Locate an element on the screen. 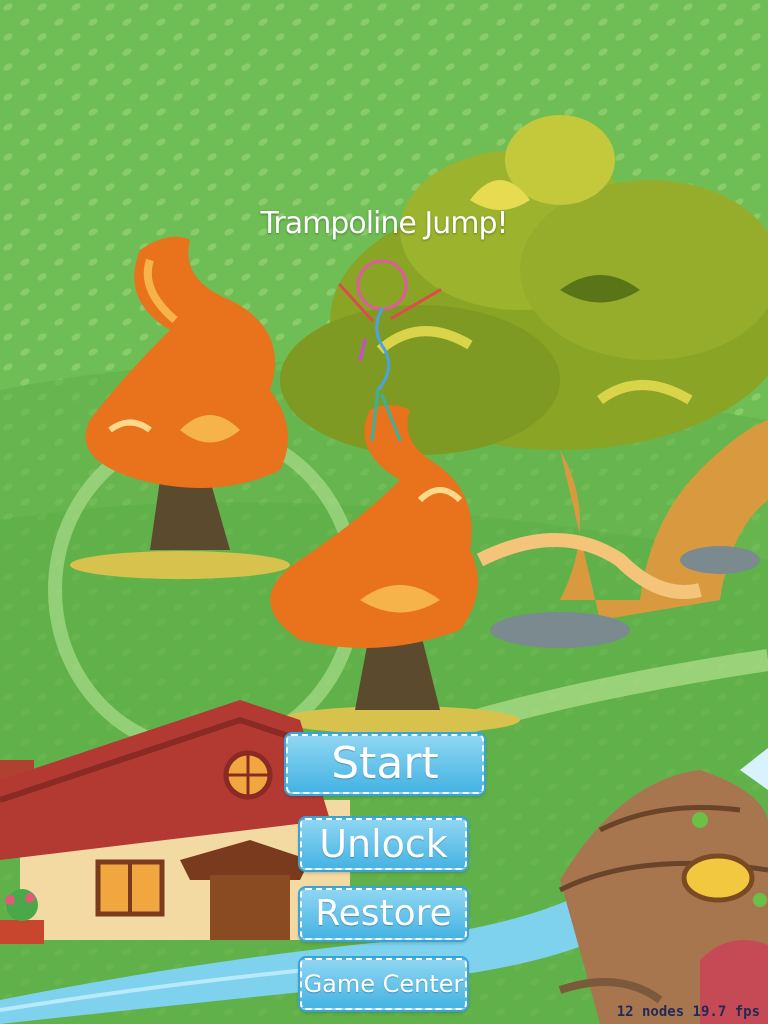 Image resolution: width=768 pixels, height=1024 pixels. game-title: Trampoline Jump! is located at coordinates (384, 223).